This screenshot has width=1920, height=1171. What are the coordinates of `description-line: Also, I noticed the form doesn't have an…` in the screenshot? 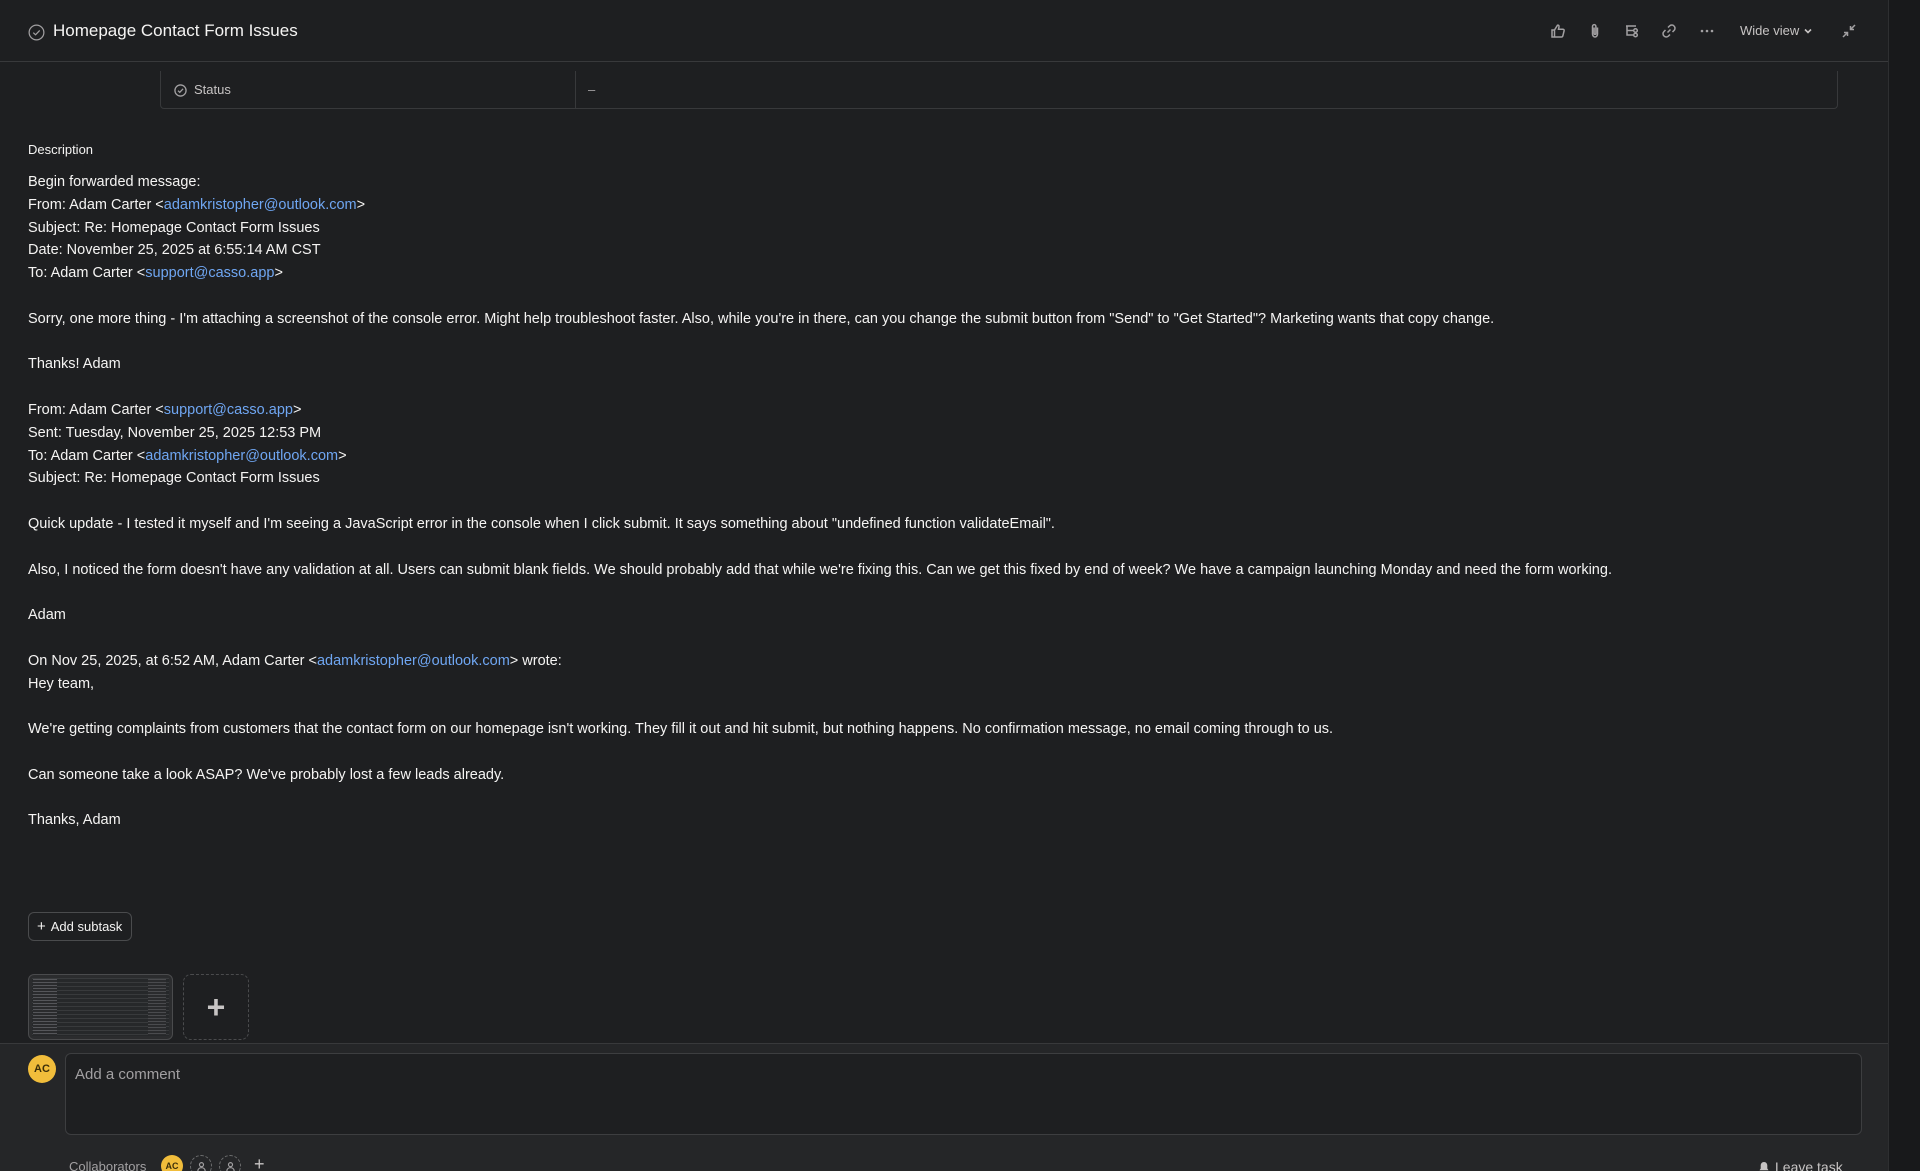 It's located at (938, 570).